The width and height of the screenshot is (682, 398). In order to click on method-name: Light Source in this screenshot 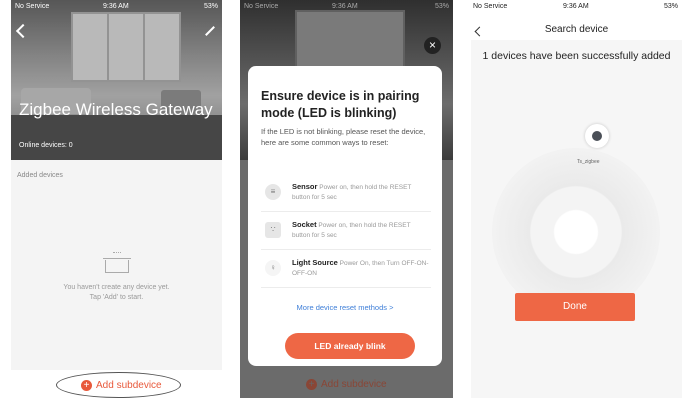, I will do `click(315, 262)`.